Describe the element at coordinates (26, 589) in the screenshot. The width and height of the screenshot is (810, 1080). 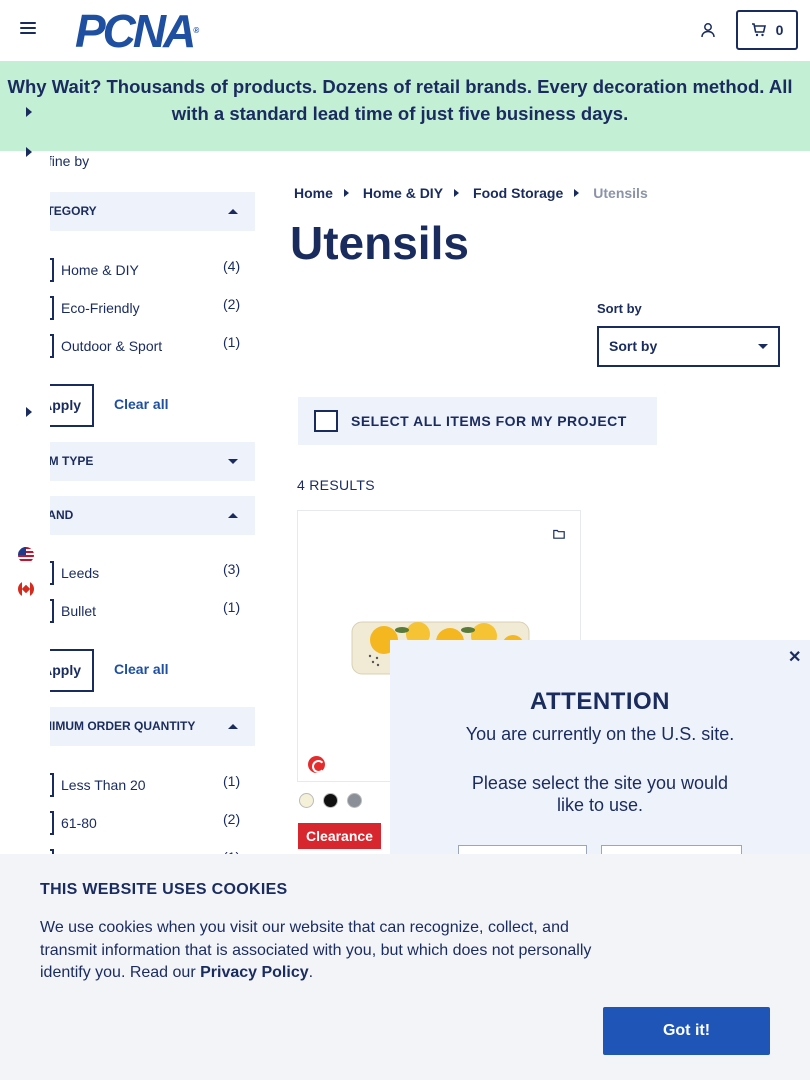
I see `canada-flag-icon` at that location.